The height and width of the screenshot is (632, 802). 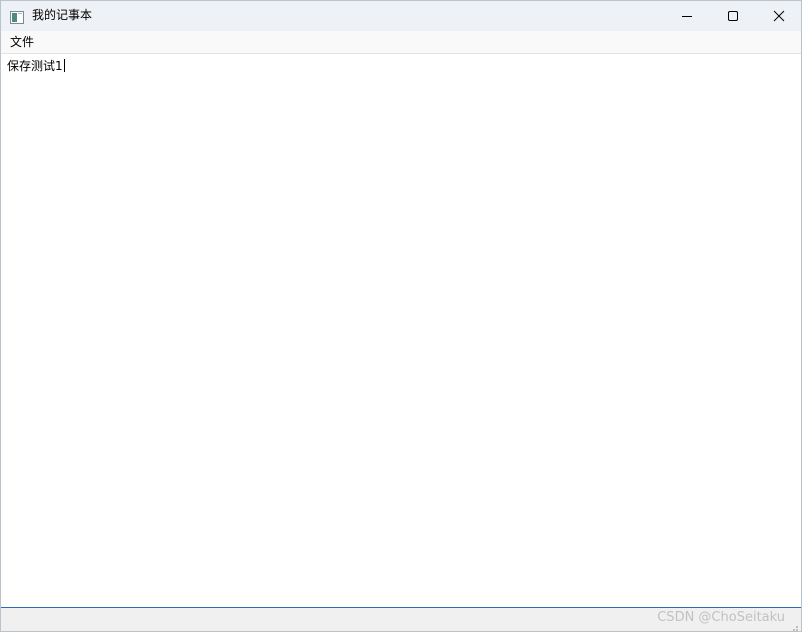 I want to click on maximize-button, so click(x=733, y=16).